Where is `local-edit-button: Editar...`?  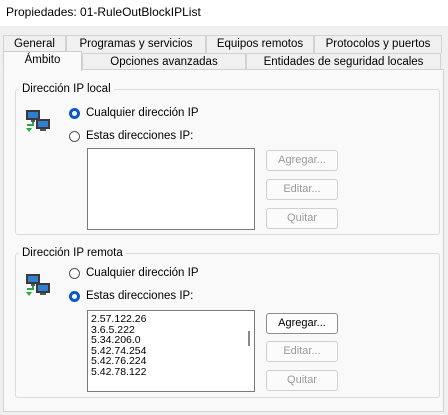 local-edit-button: Editar... is located at coordinates (302, 189).